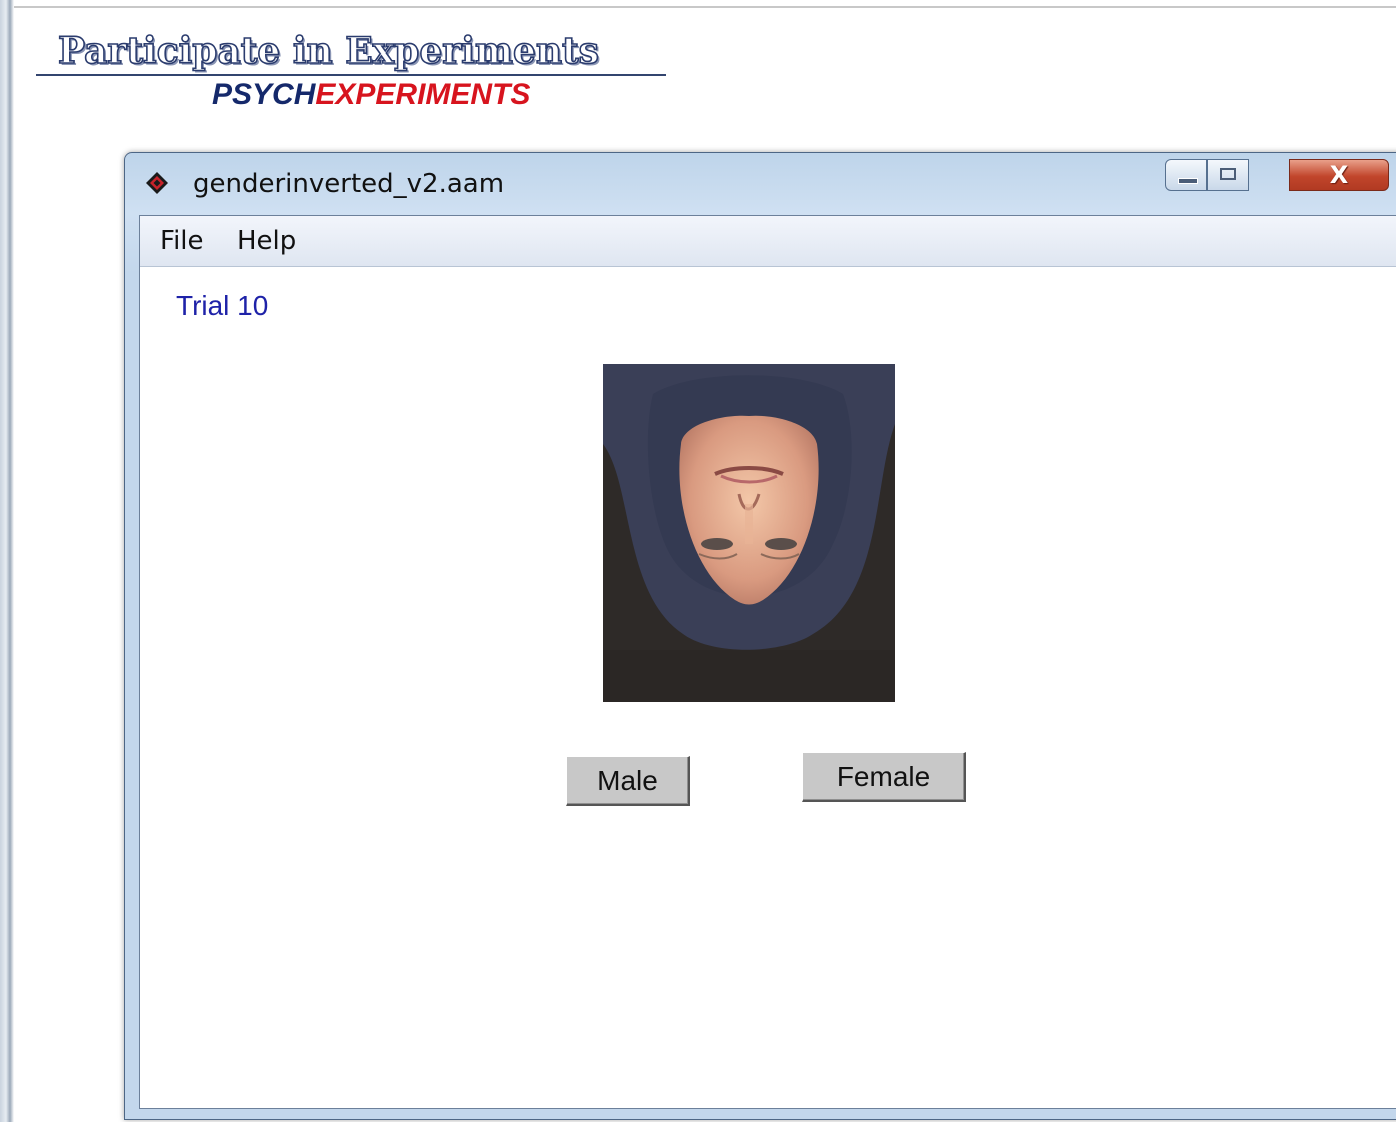 The width and height of the screenshot is (1396, 1122). I want to click on close-button: X, so click(1339, 175).